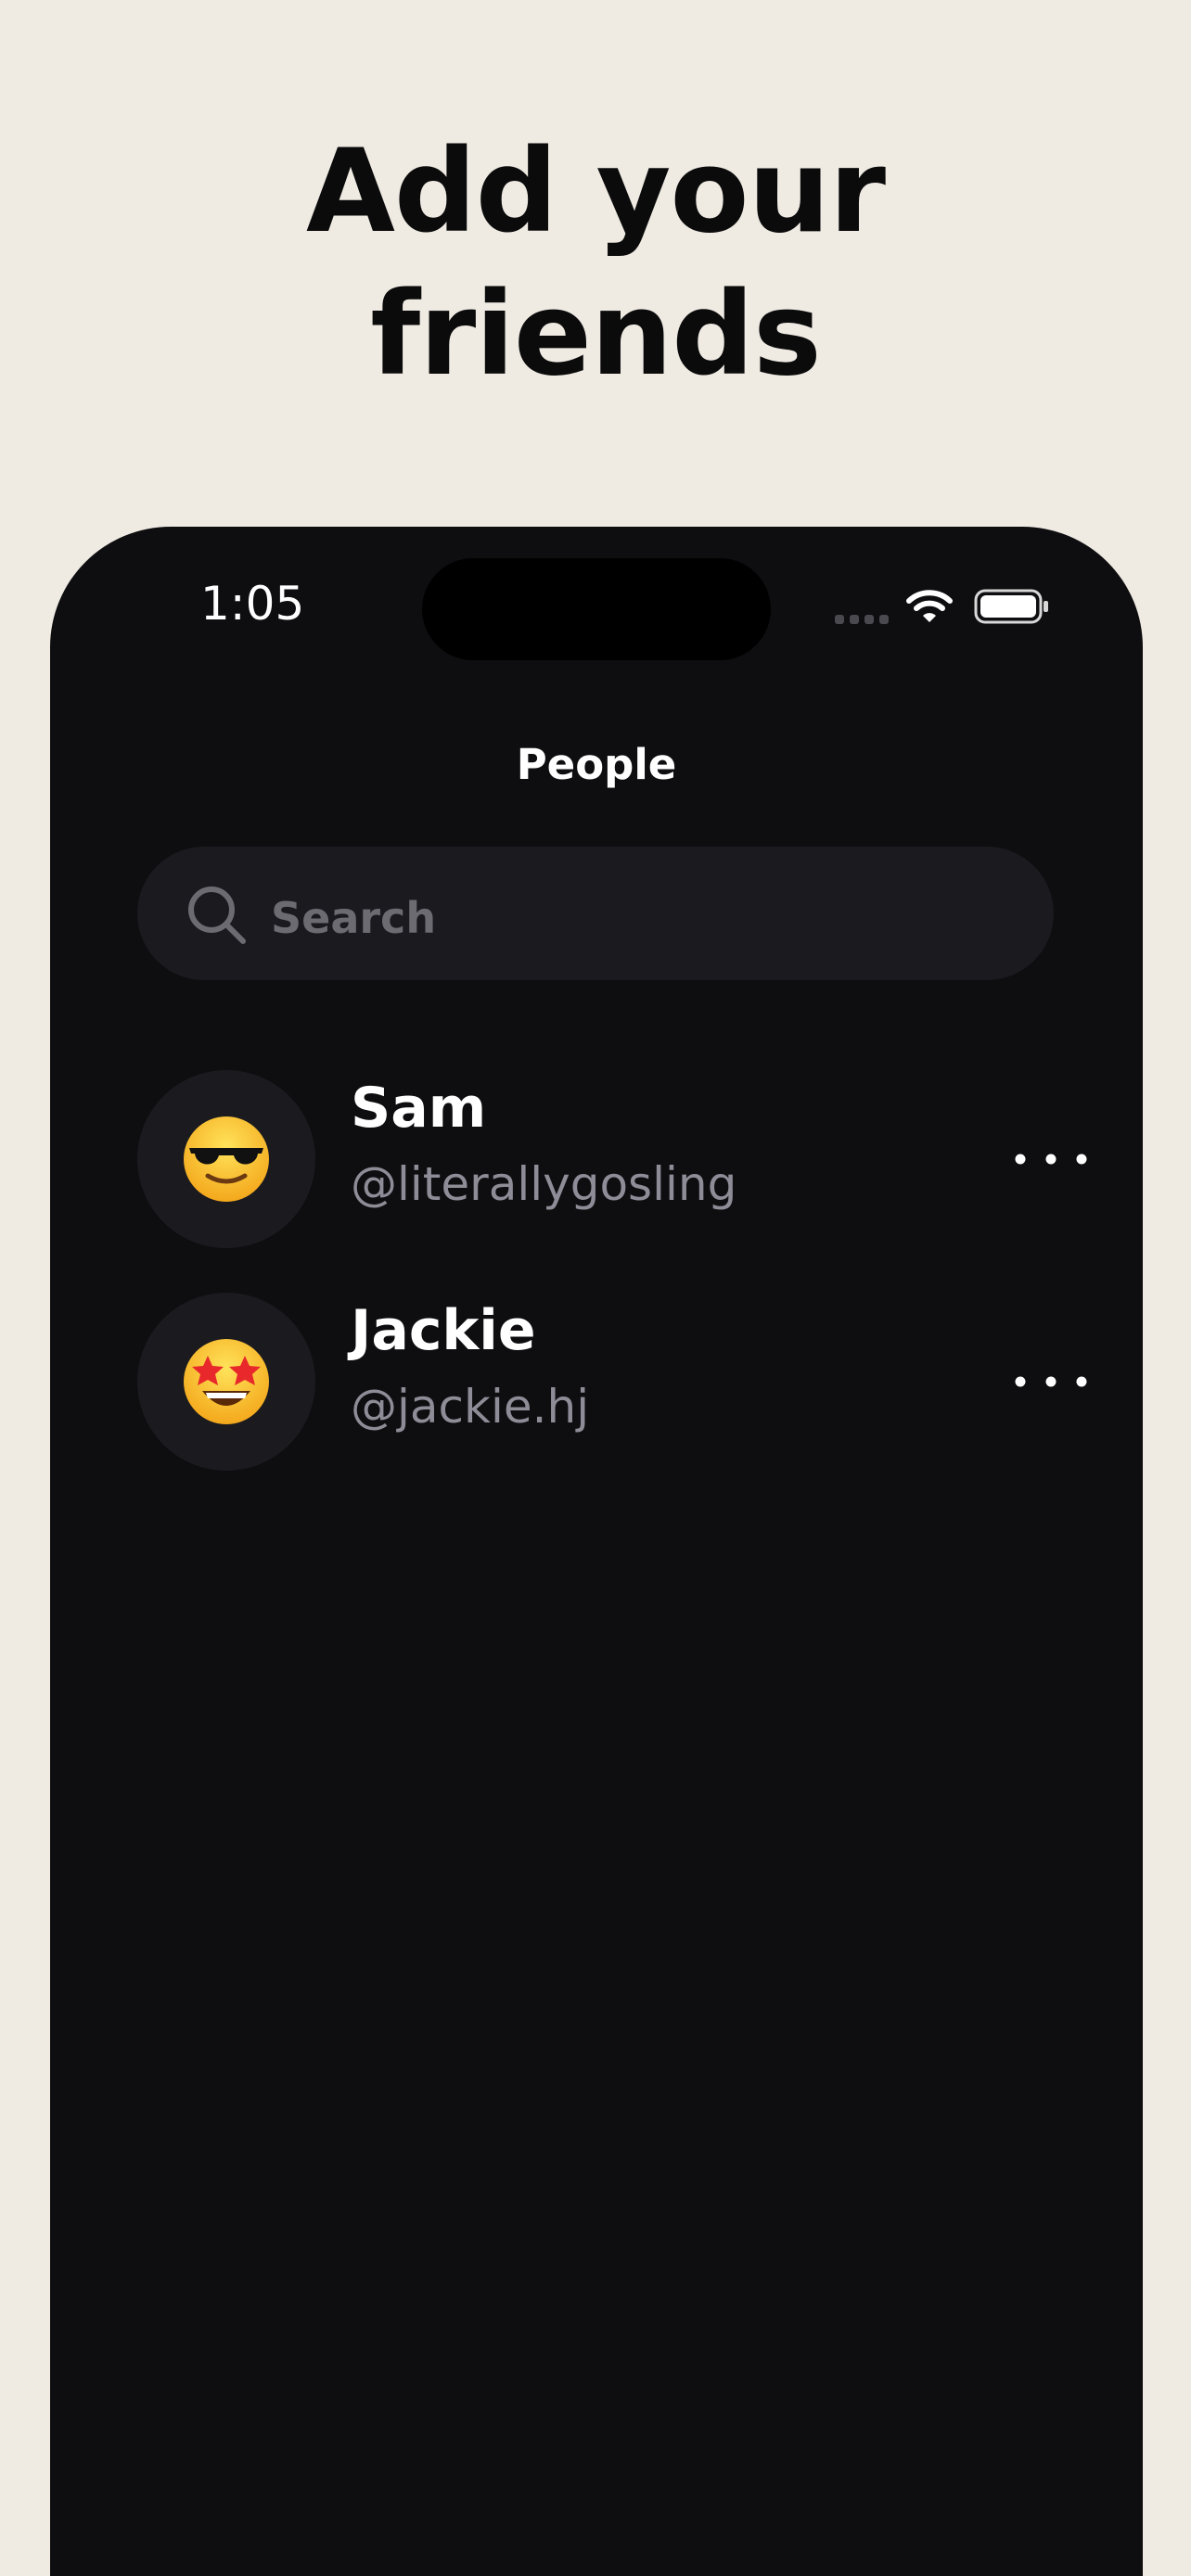 This screenshot has height=2576, width=1191. What do you see at coordinates (595, 263) in the screenshot?
I see `headline: Add your friends` at bounding box center [595, 263].